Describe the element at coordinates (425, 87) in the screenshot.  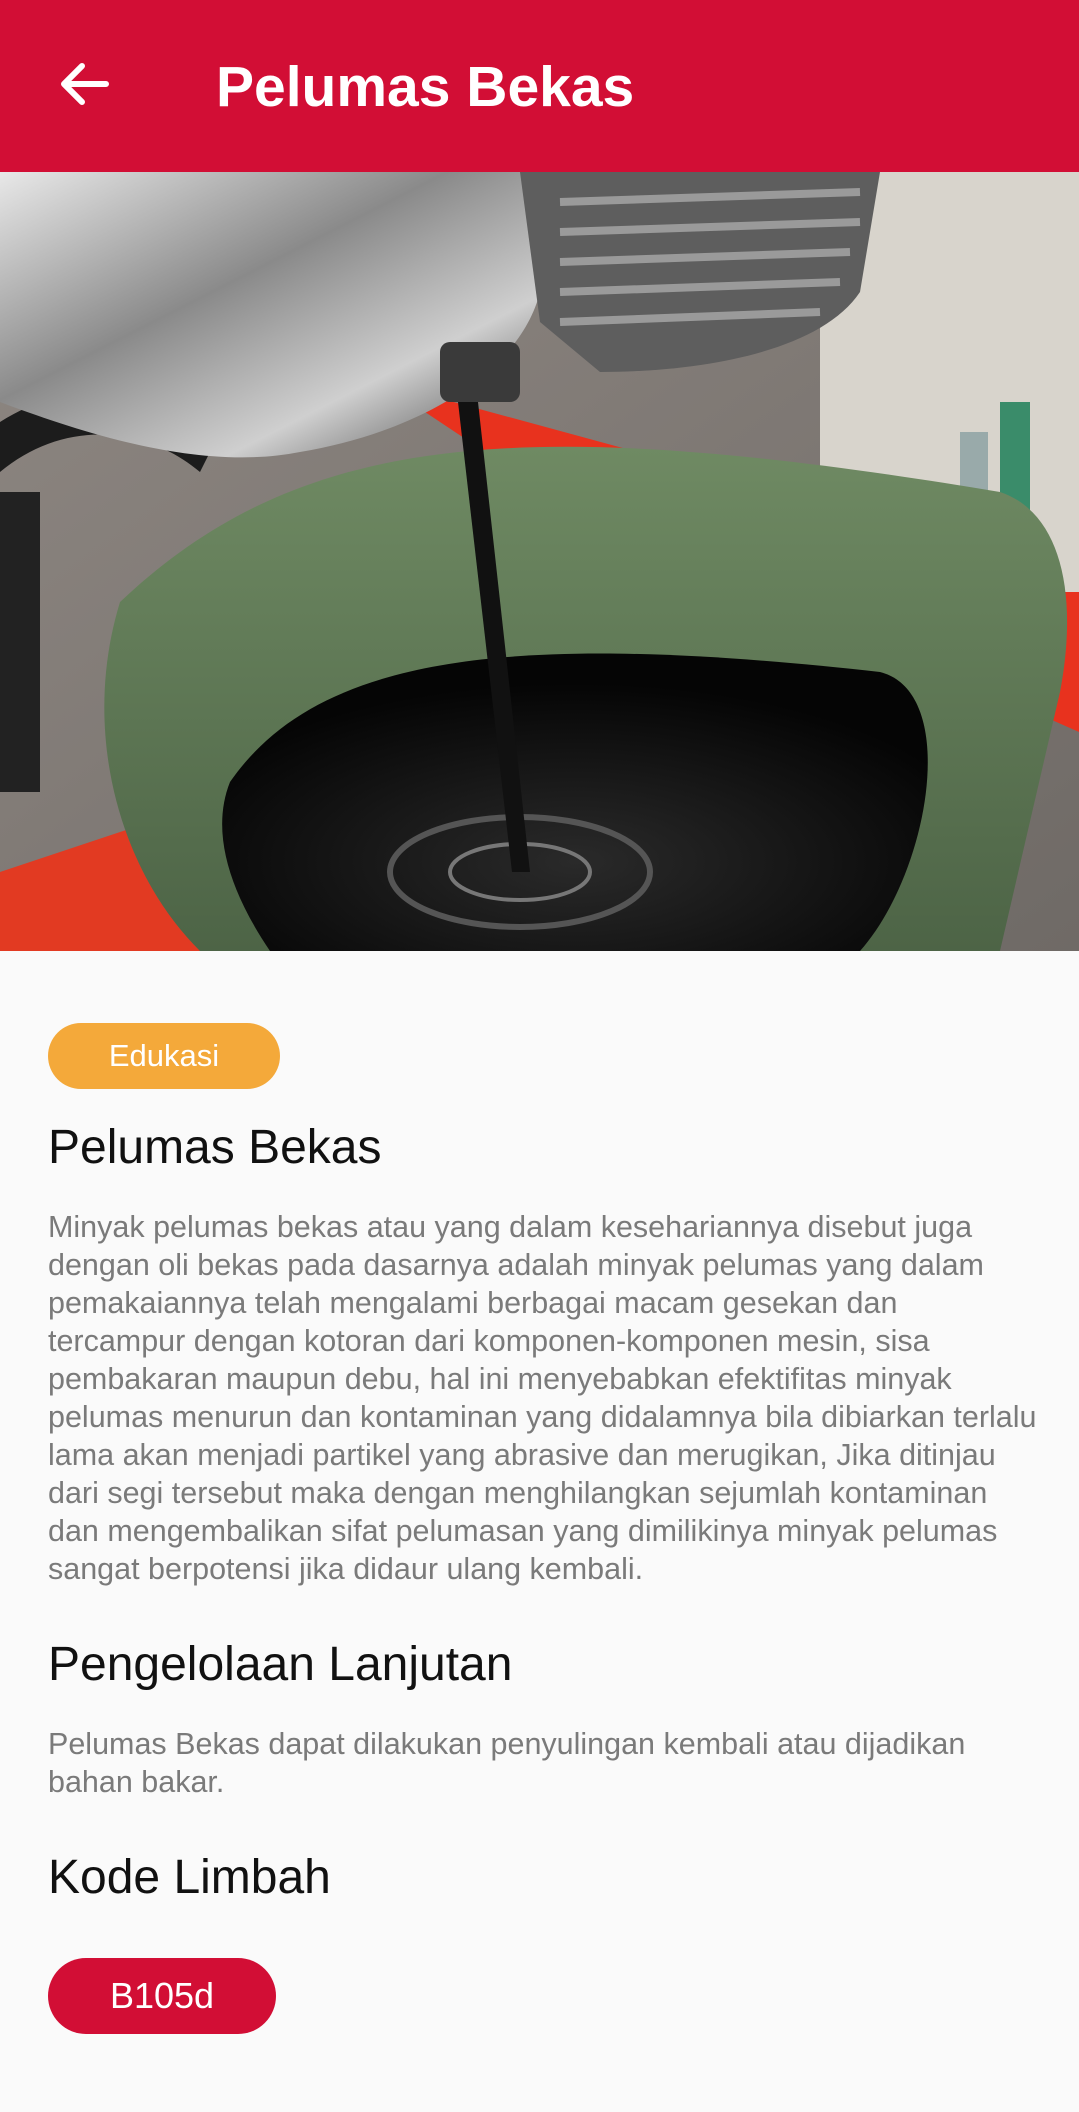
I see `page-title: Pelumas Bekas` at that location.